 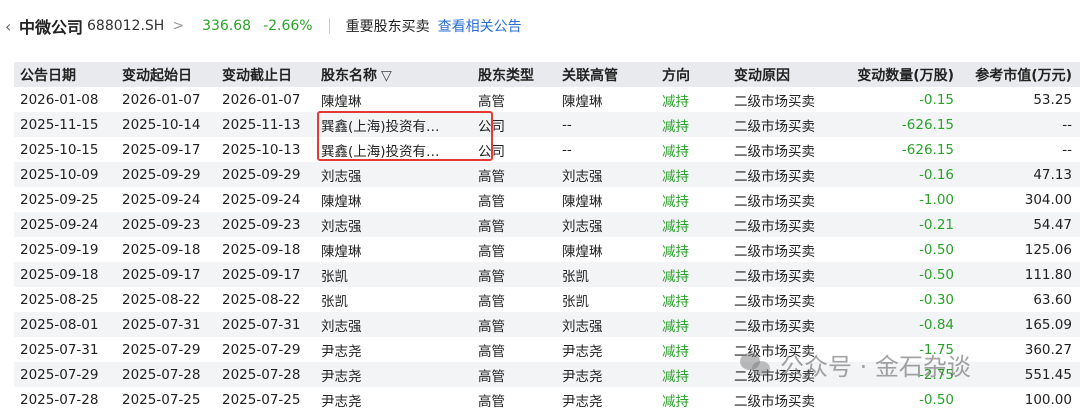 What do you see at coordinates (480, 26) in the screenshot?
I see `view-announcements-link: 查看相关公告` at bounding box center [480, 26].